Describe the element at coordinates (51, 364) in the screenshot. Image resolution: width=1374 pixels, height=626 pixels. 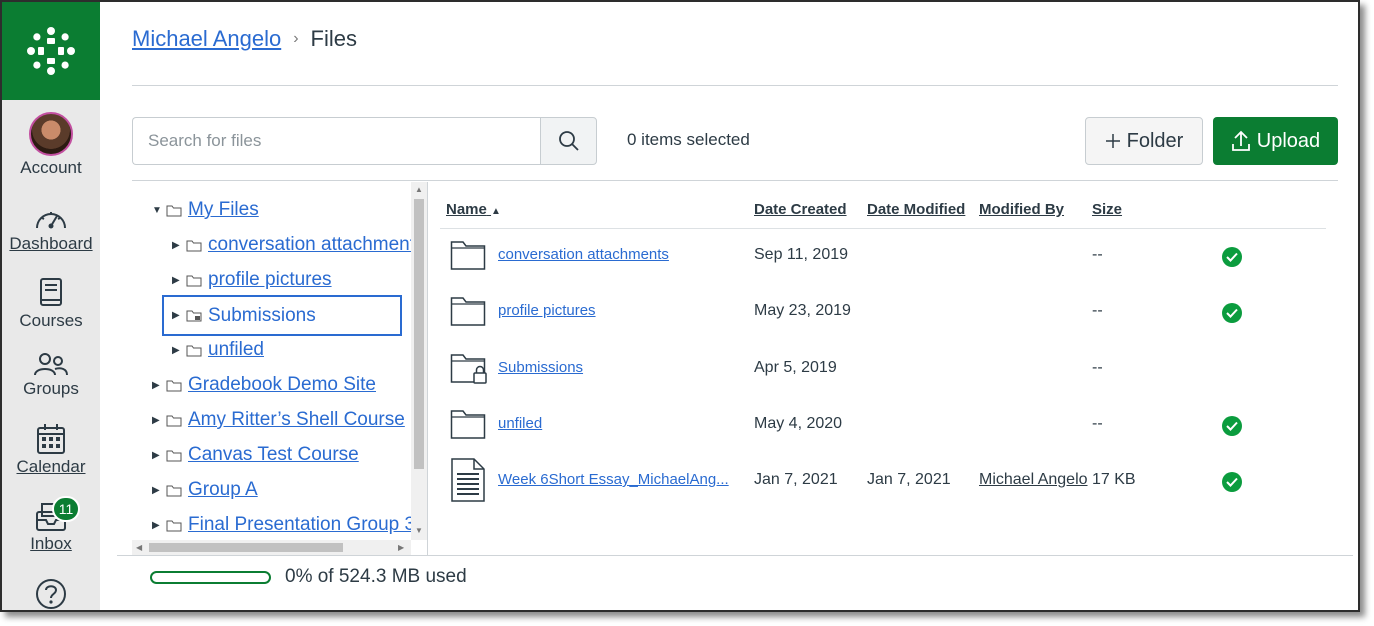
I see `groups-icon` at that location.